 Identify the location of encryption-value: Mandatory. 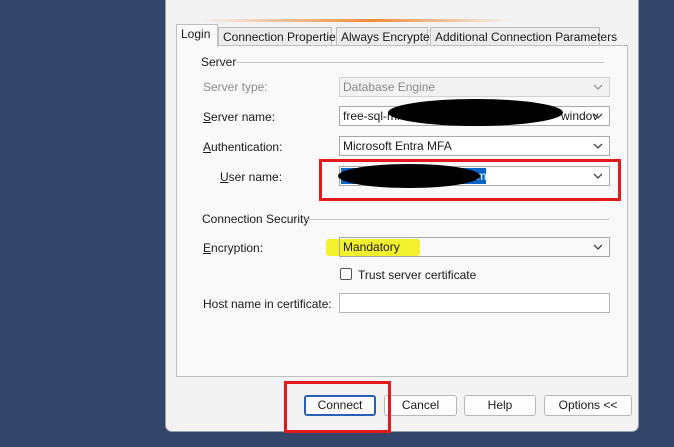
(371, 247).